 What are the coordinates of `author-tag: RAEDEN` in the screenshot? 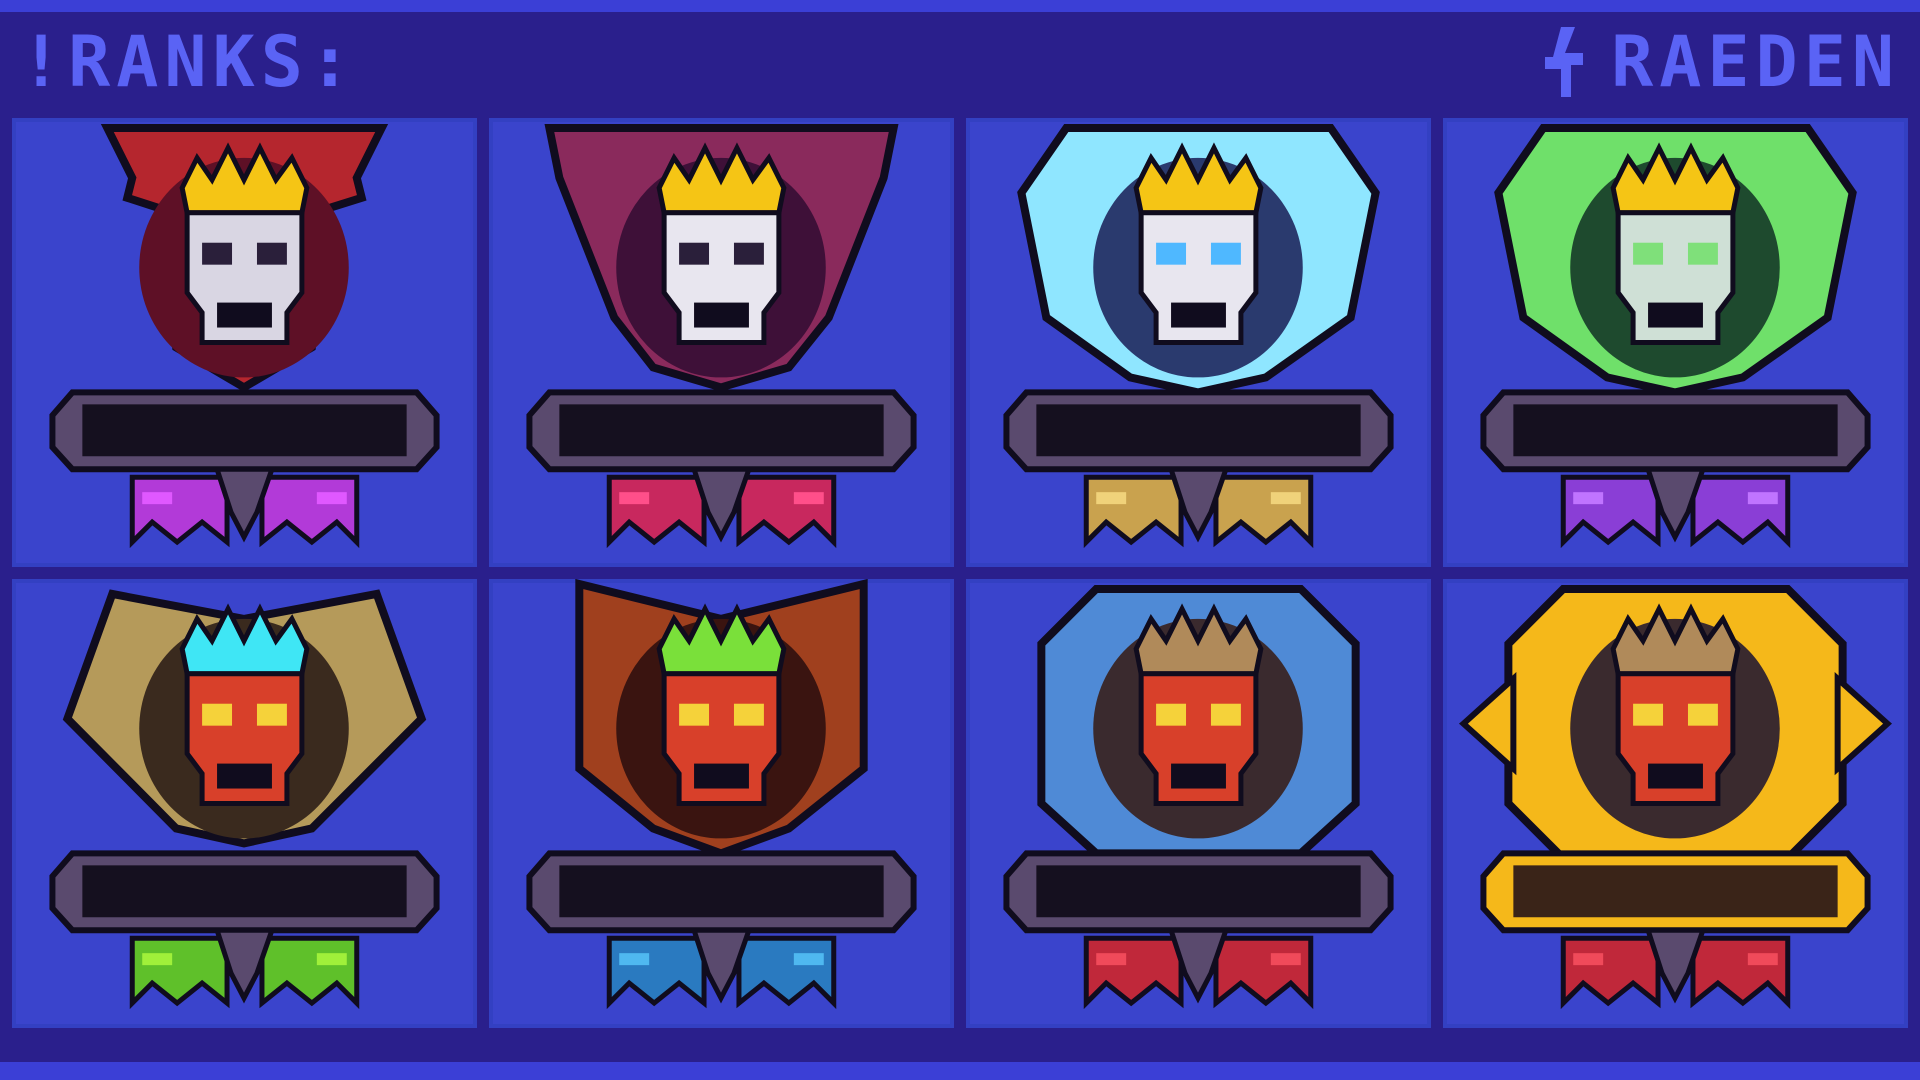 It's located at (1719, 62).